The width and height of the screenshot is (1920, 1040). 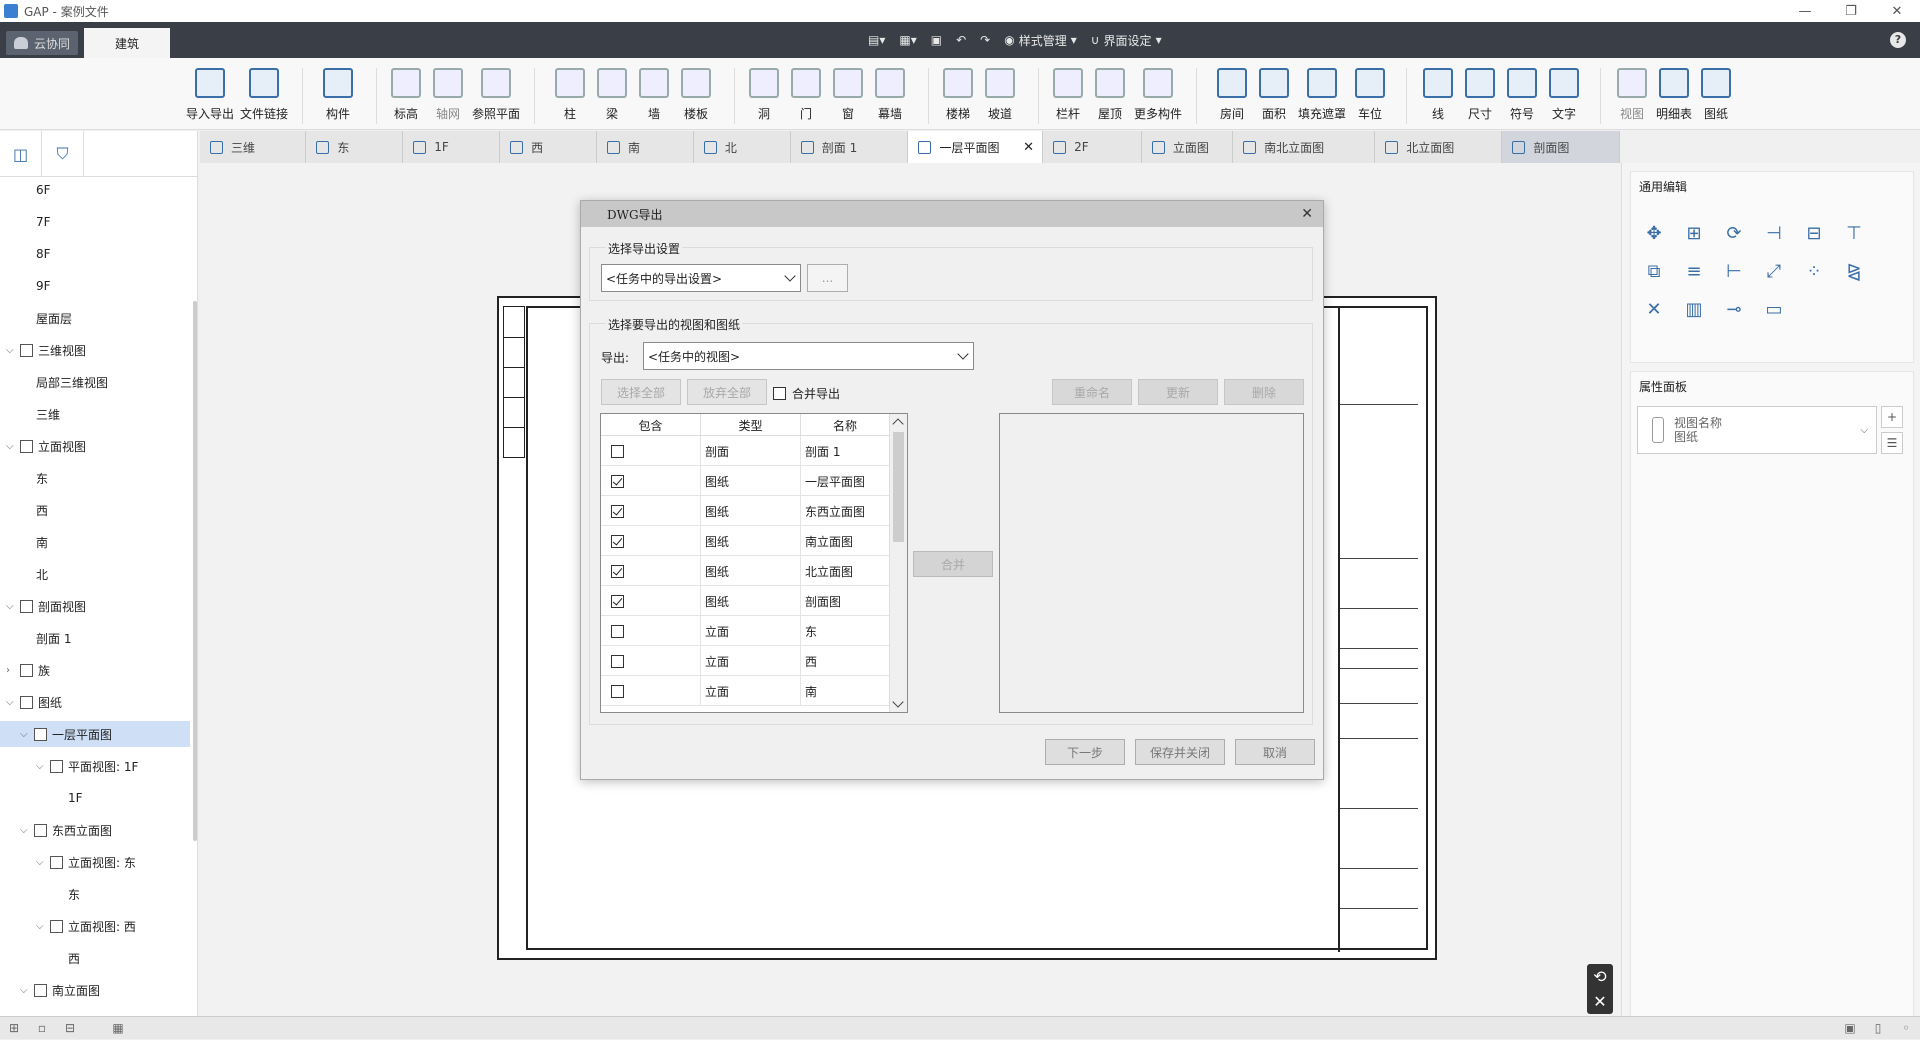 What do you see at coordinates (1898, 40) in the screenshot?
I see `help-button: ?` at bounding box center [1898, 40].